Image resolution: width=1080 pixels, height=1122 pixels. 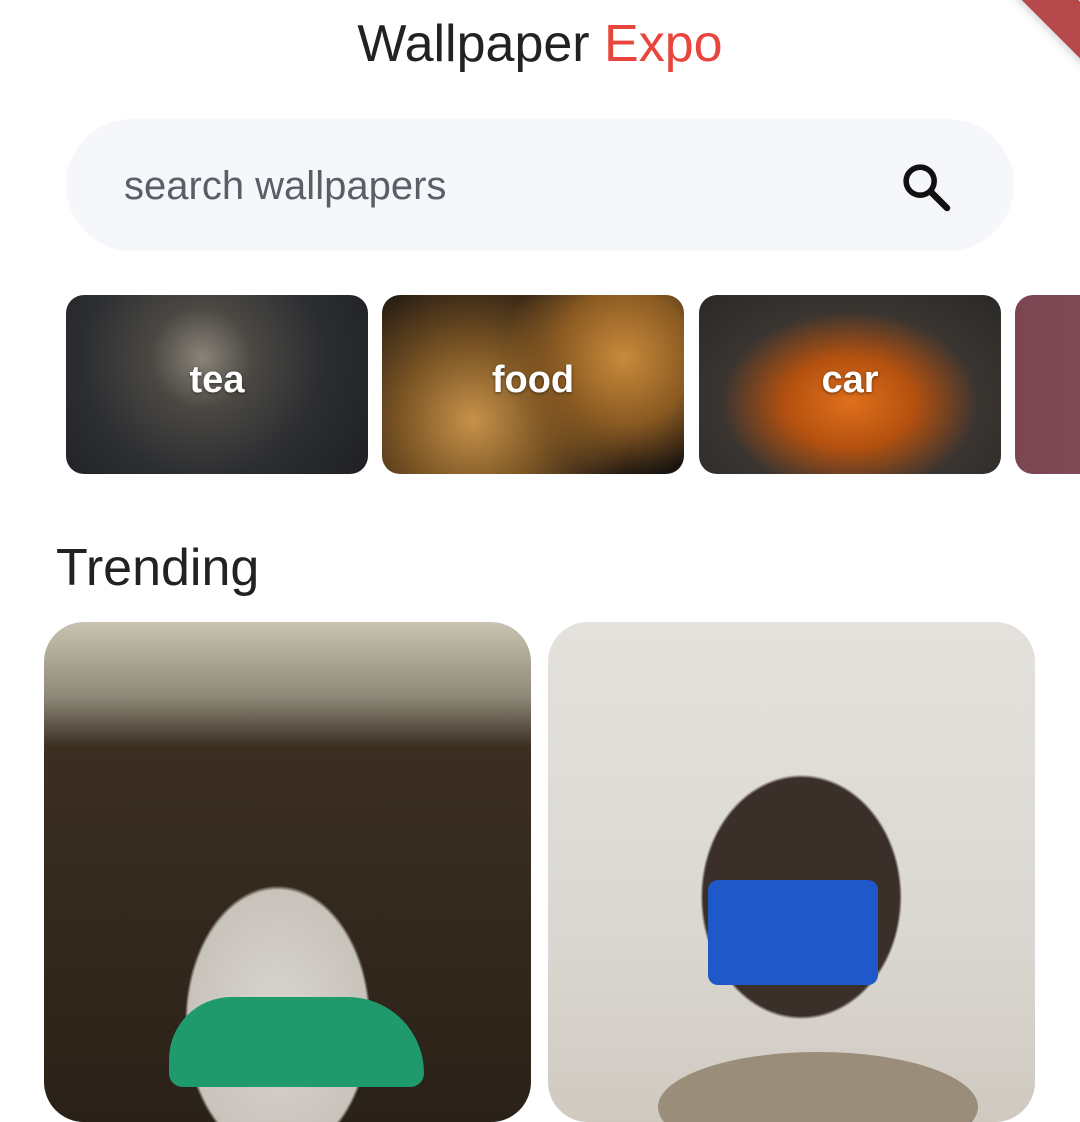 I want to click on title-main: Wallpaper, so click(x=473, y=44).